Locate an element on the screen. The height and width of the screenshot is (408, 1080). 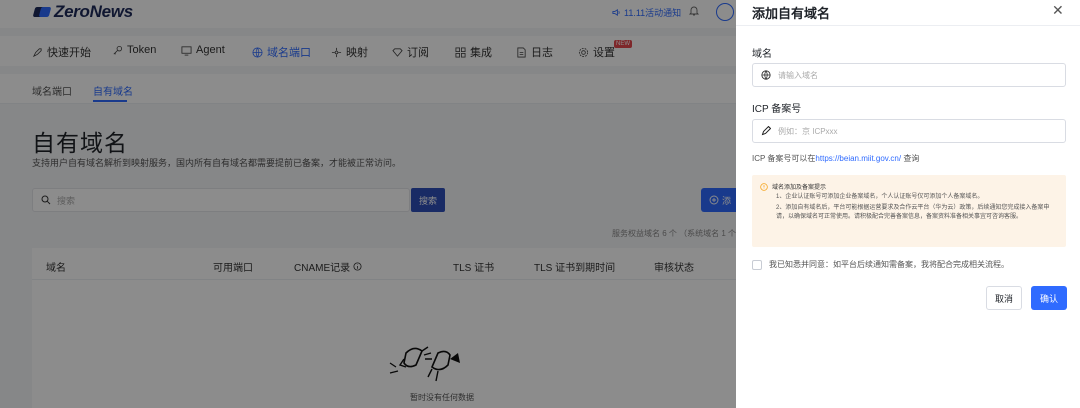
agreement-row: 我已知悉并同意：如平台后续通知需备案，我将配合完成相关流程。 is located at coordinates (880, 264).